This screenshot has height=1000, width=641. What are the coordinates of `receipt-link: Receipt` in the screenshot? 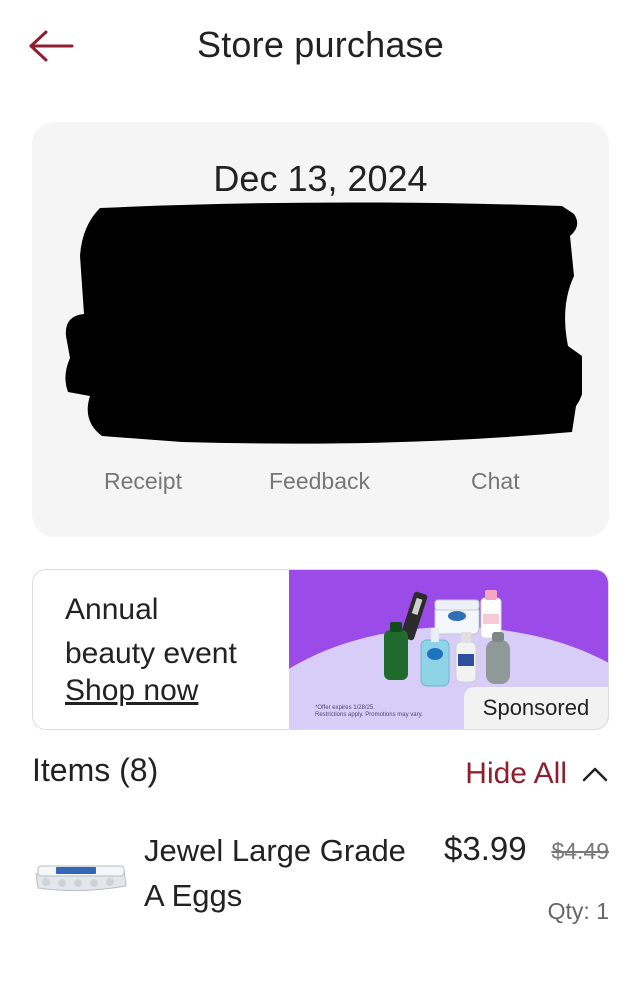 It's located at (143, 481).